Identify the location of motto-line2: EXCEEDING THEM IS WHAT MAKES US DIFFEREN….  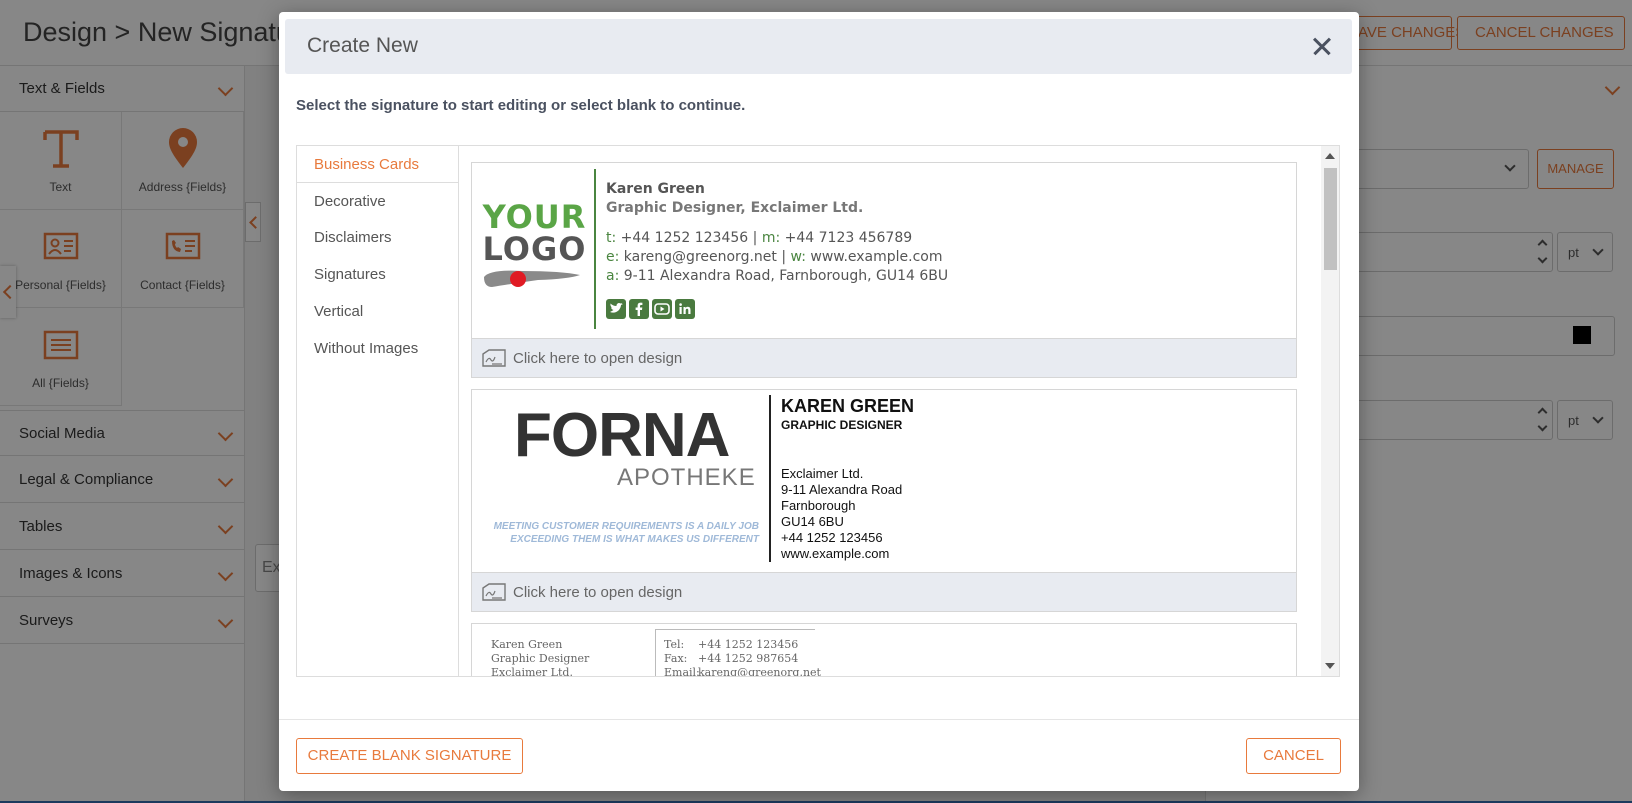
(634, 539).